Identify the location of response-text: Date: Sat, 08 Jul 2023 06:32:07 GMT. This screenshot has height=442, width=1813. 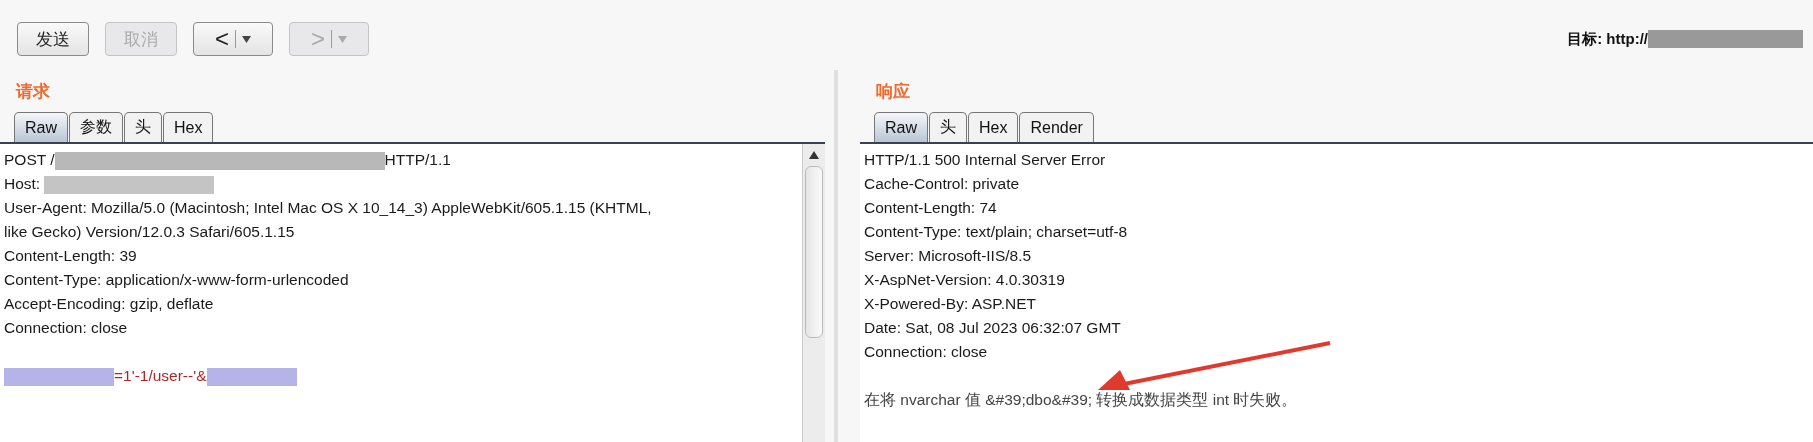
(992, 327).